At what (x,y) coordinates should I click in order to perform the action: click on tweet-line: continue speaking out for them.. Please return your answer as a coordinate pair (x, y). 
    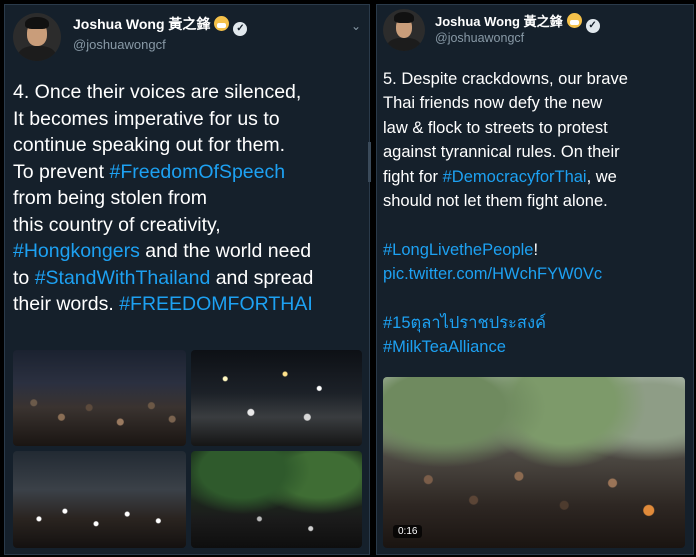
    Looking at the image, I should click on (163, 145).